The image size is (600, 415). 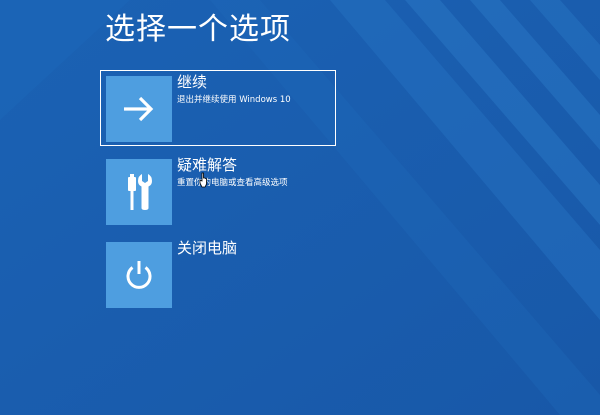 I want to click on troubleshoot-tile, so click(x=139, y=192).